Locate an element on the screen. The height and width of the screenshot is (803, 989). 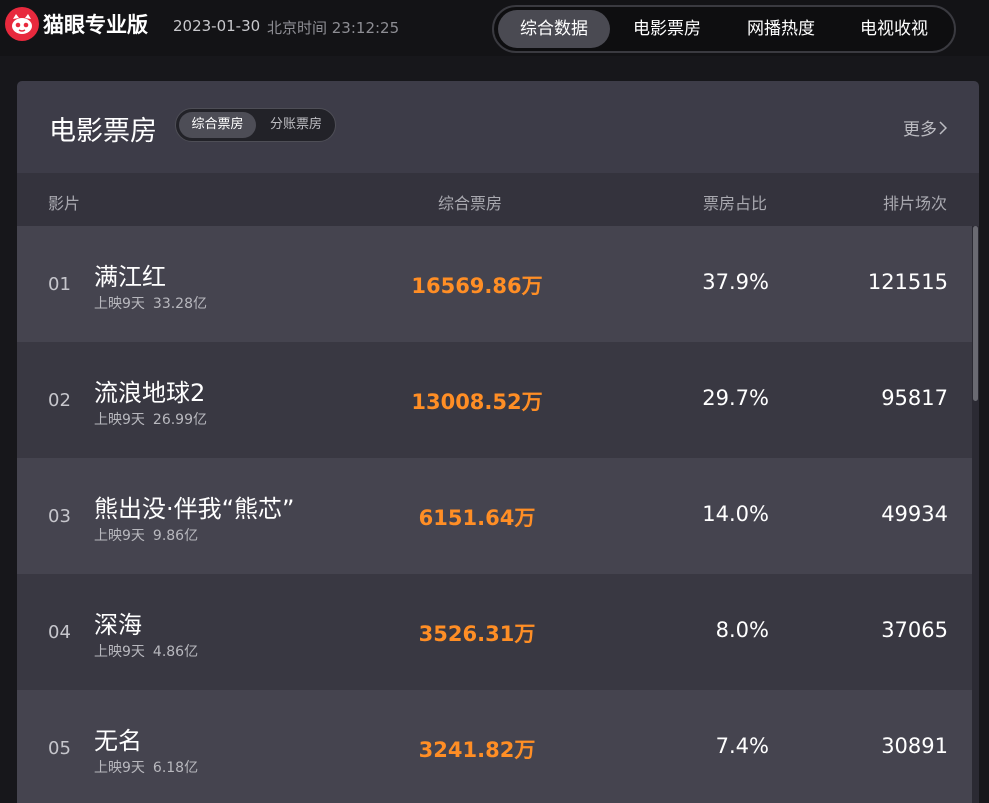
box-office-value: 3526.31万 is located at coordinates (477, 634).